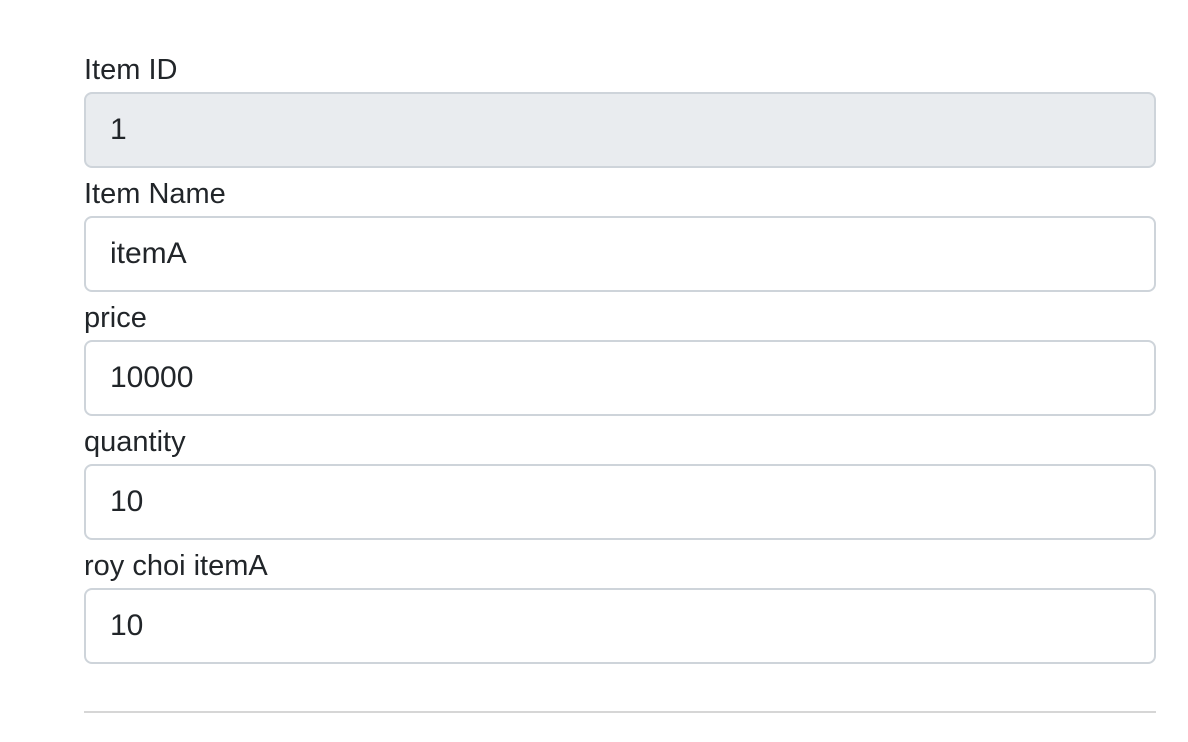 The width and height of the screenshot is (1188, 742). I want to click on item-name-label: Item Name, so click(155, 194).